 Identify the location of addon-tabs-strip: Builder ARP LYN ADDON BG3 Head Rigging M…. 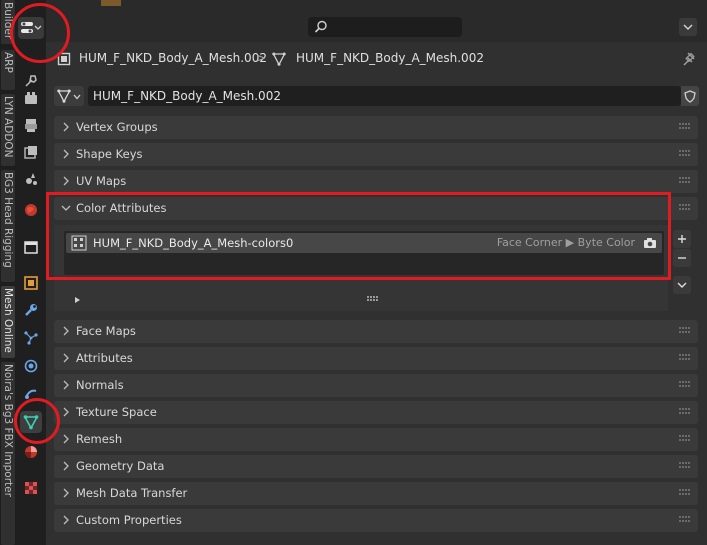
(8, 272).